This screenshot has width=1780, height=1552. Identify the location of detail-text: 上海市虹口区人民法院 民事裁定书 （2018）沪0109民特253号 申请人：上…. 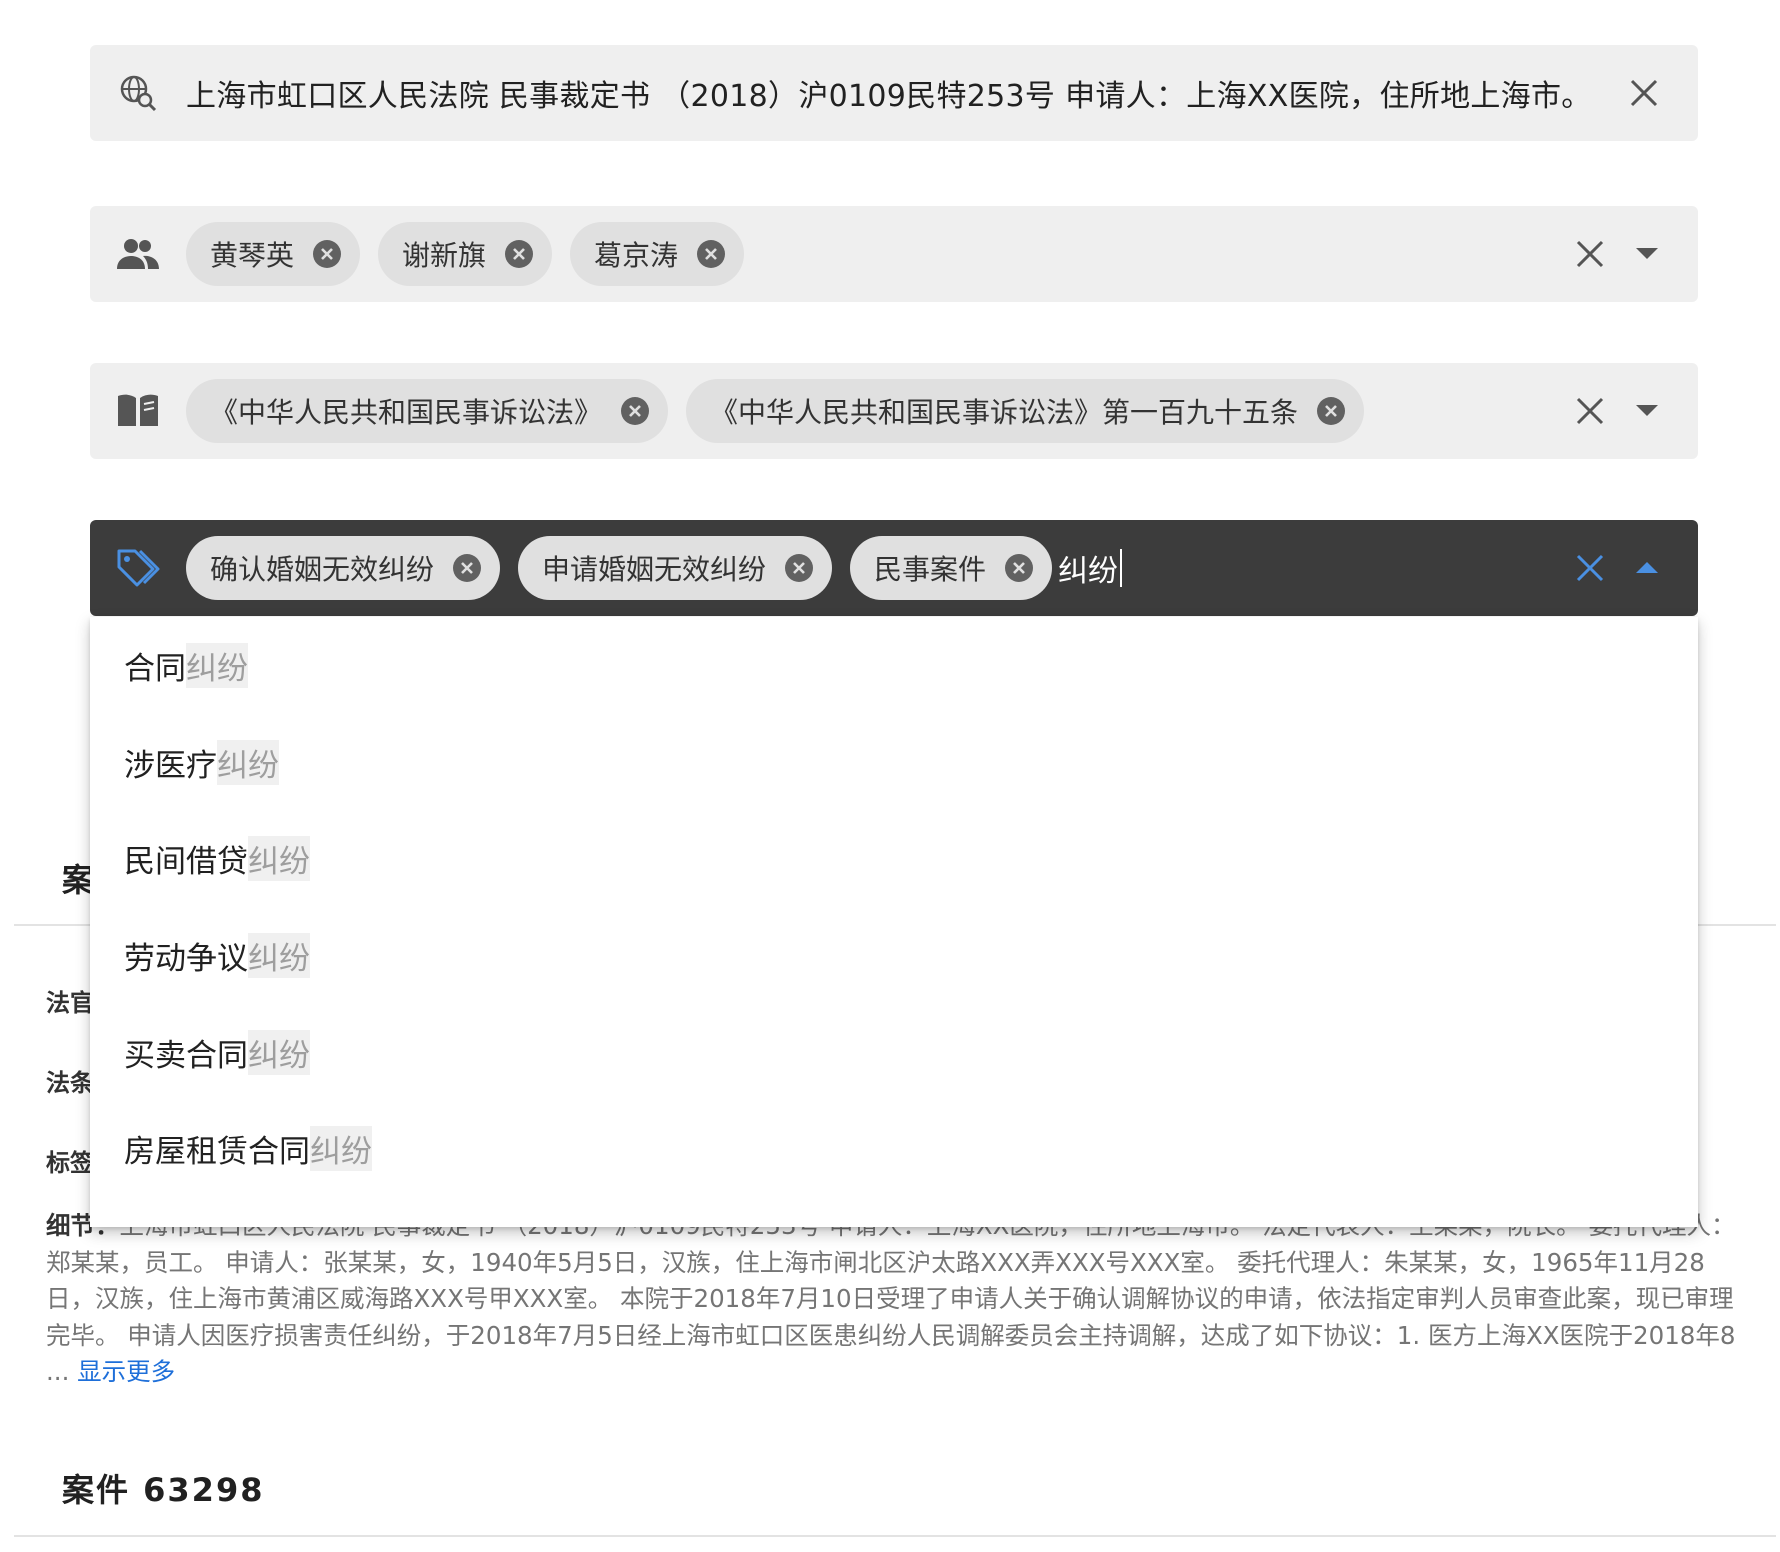
(891, 1298).